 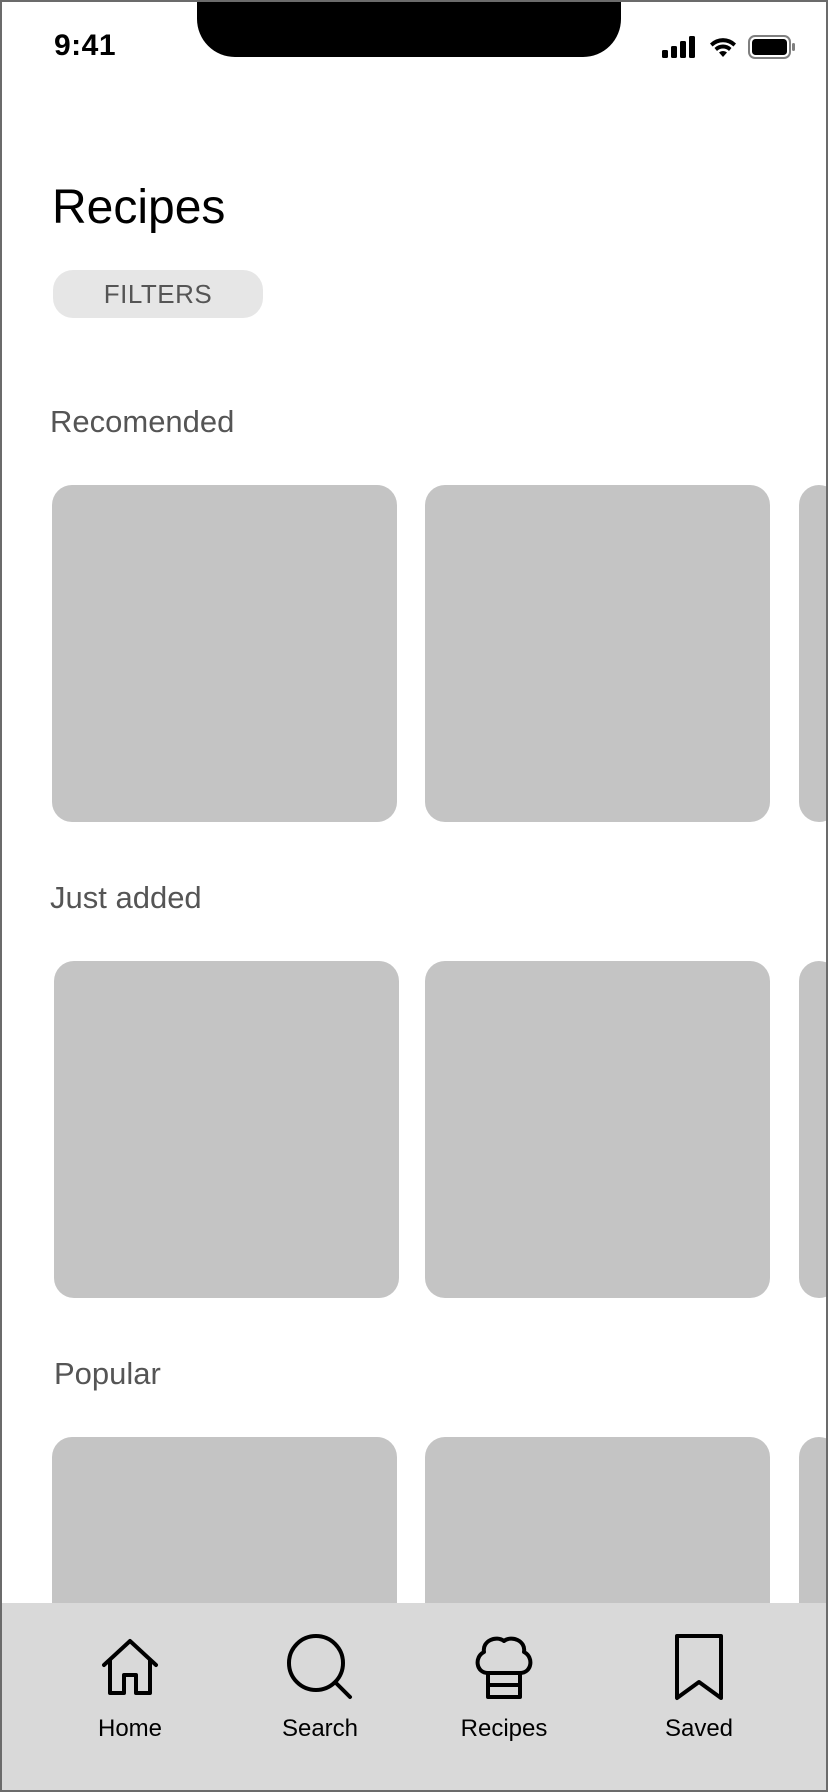 I want to click on section-title-popular: Popular, so click(x=107, y=1373).